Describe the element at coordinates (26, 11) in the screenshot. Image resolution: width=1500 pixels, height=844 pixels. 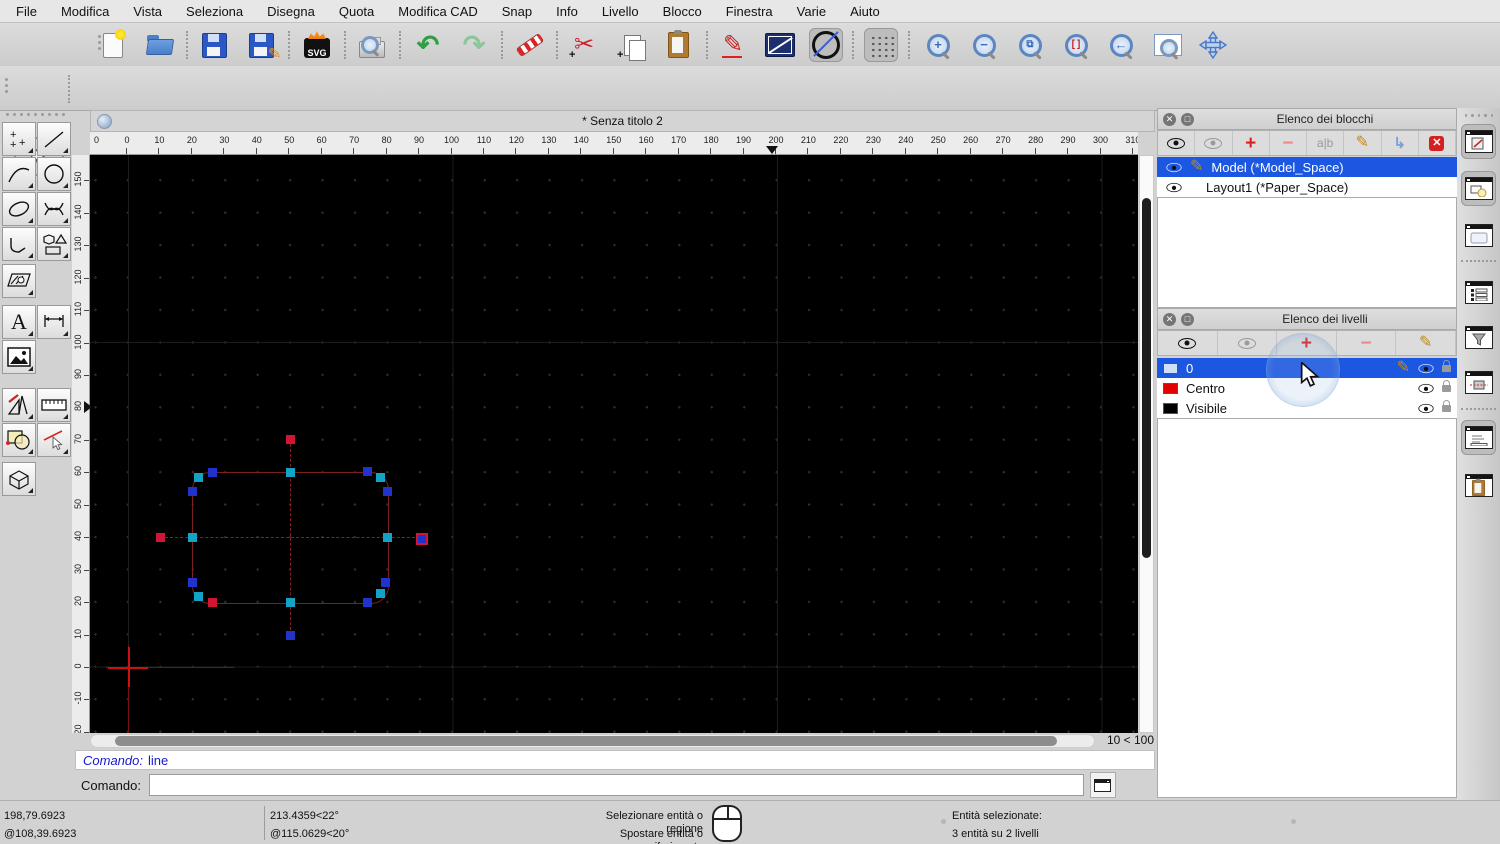
I see `menu-item-file: File` at that location.